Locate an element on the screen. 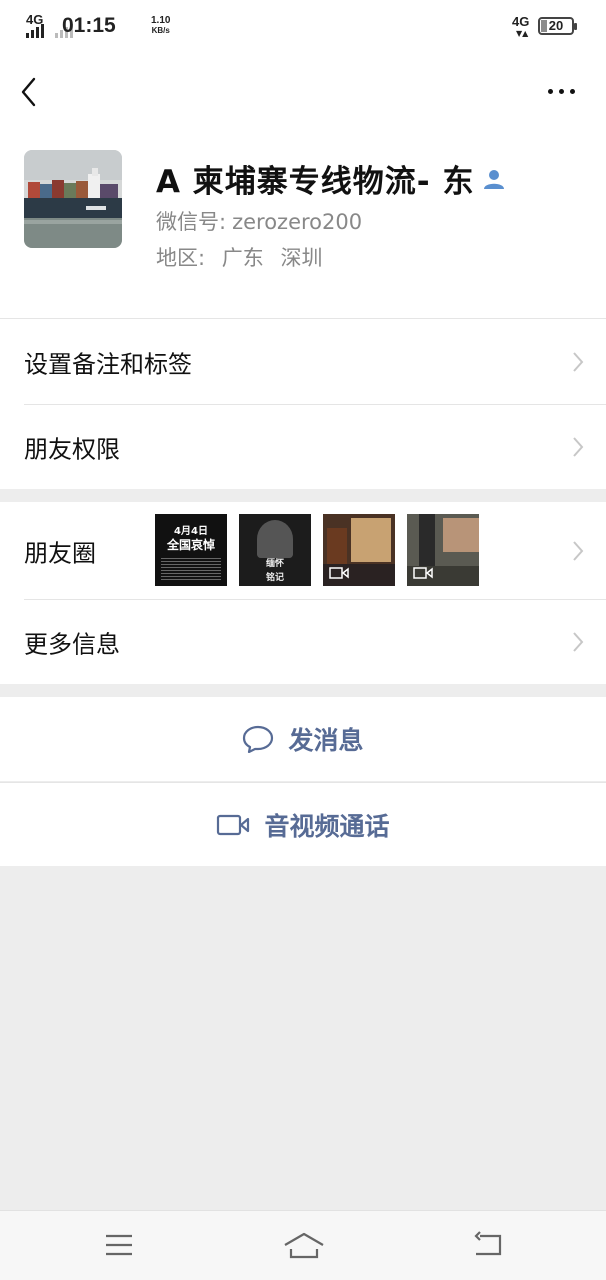 Image resolution: width=606 pixels, height=1280 pixels. thumbnail-figure is located at coordinates (275, 539).